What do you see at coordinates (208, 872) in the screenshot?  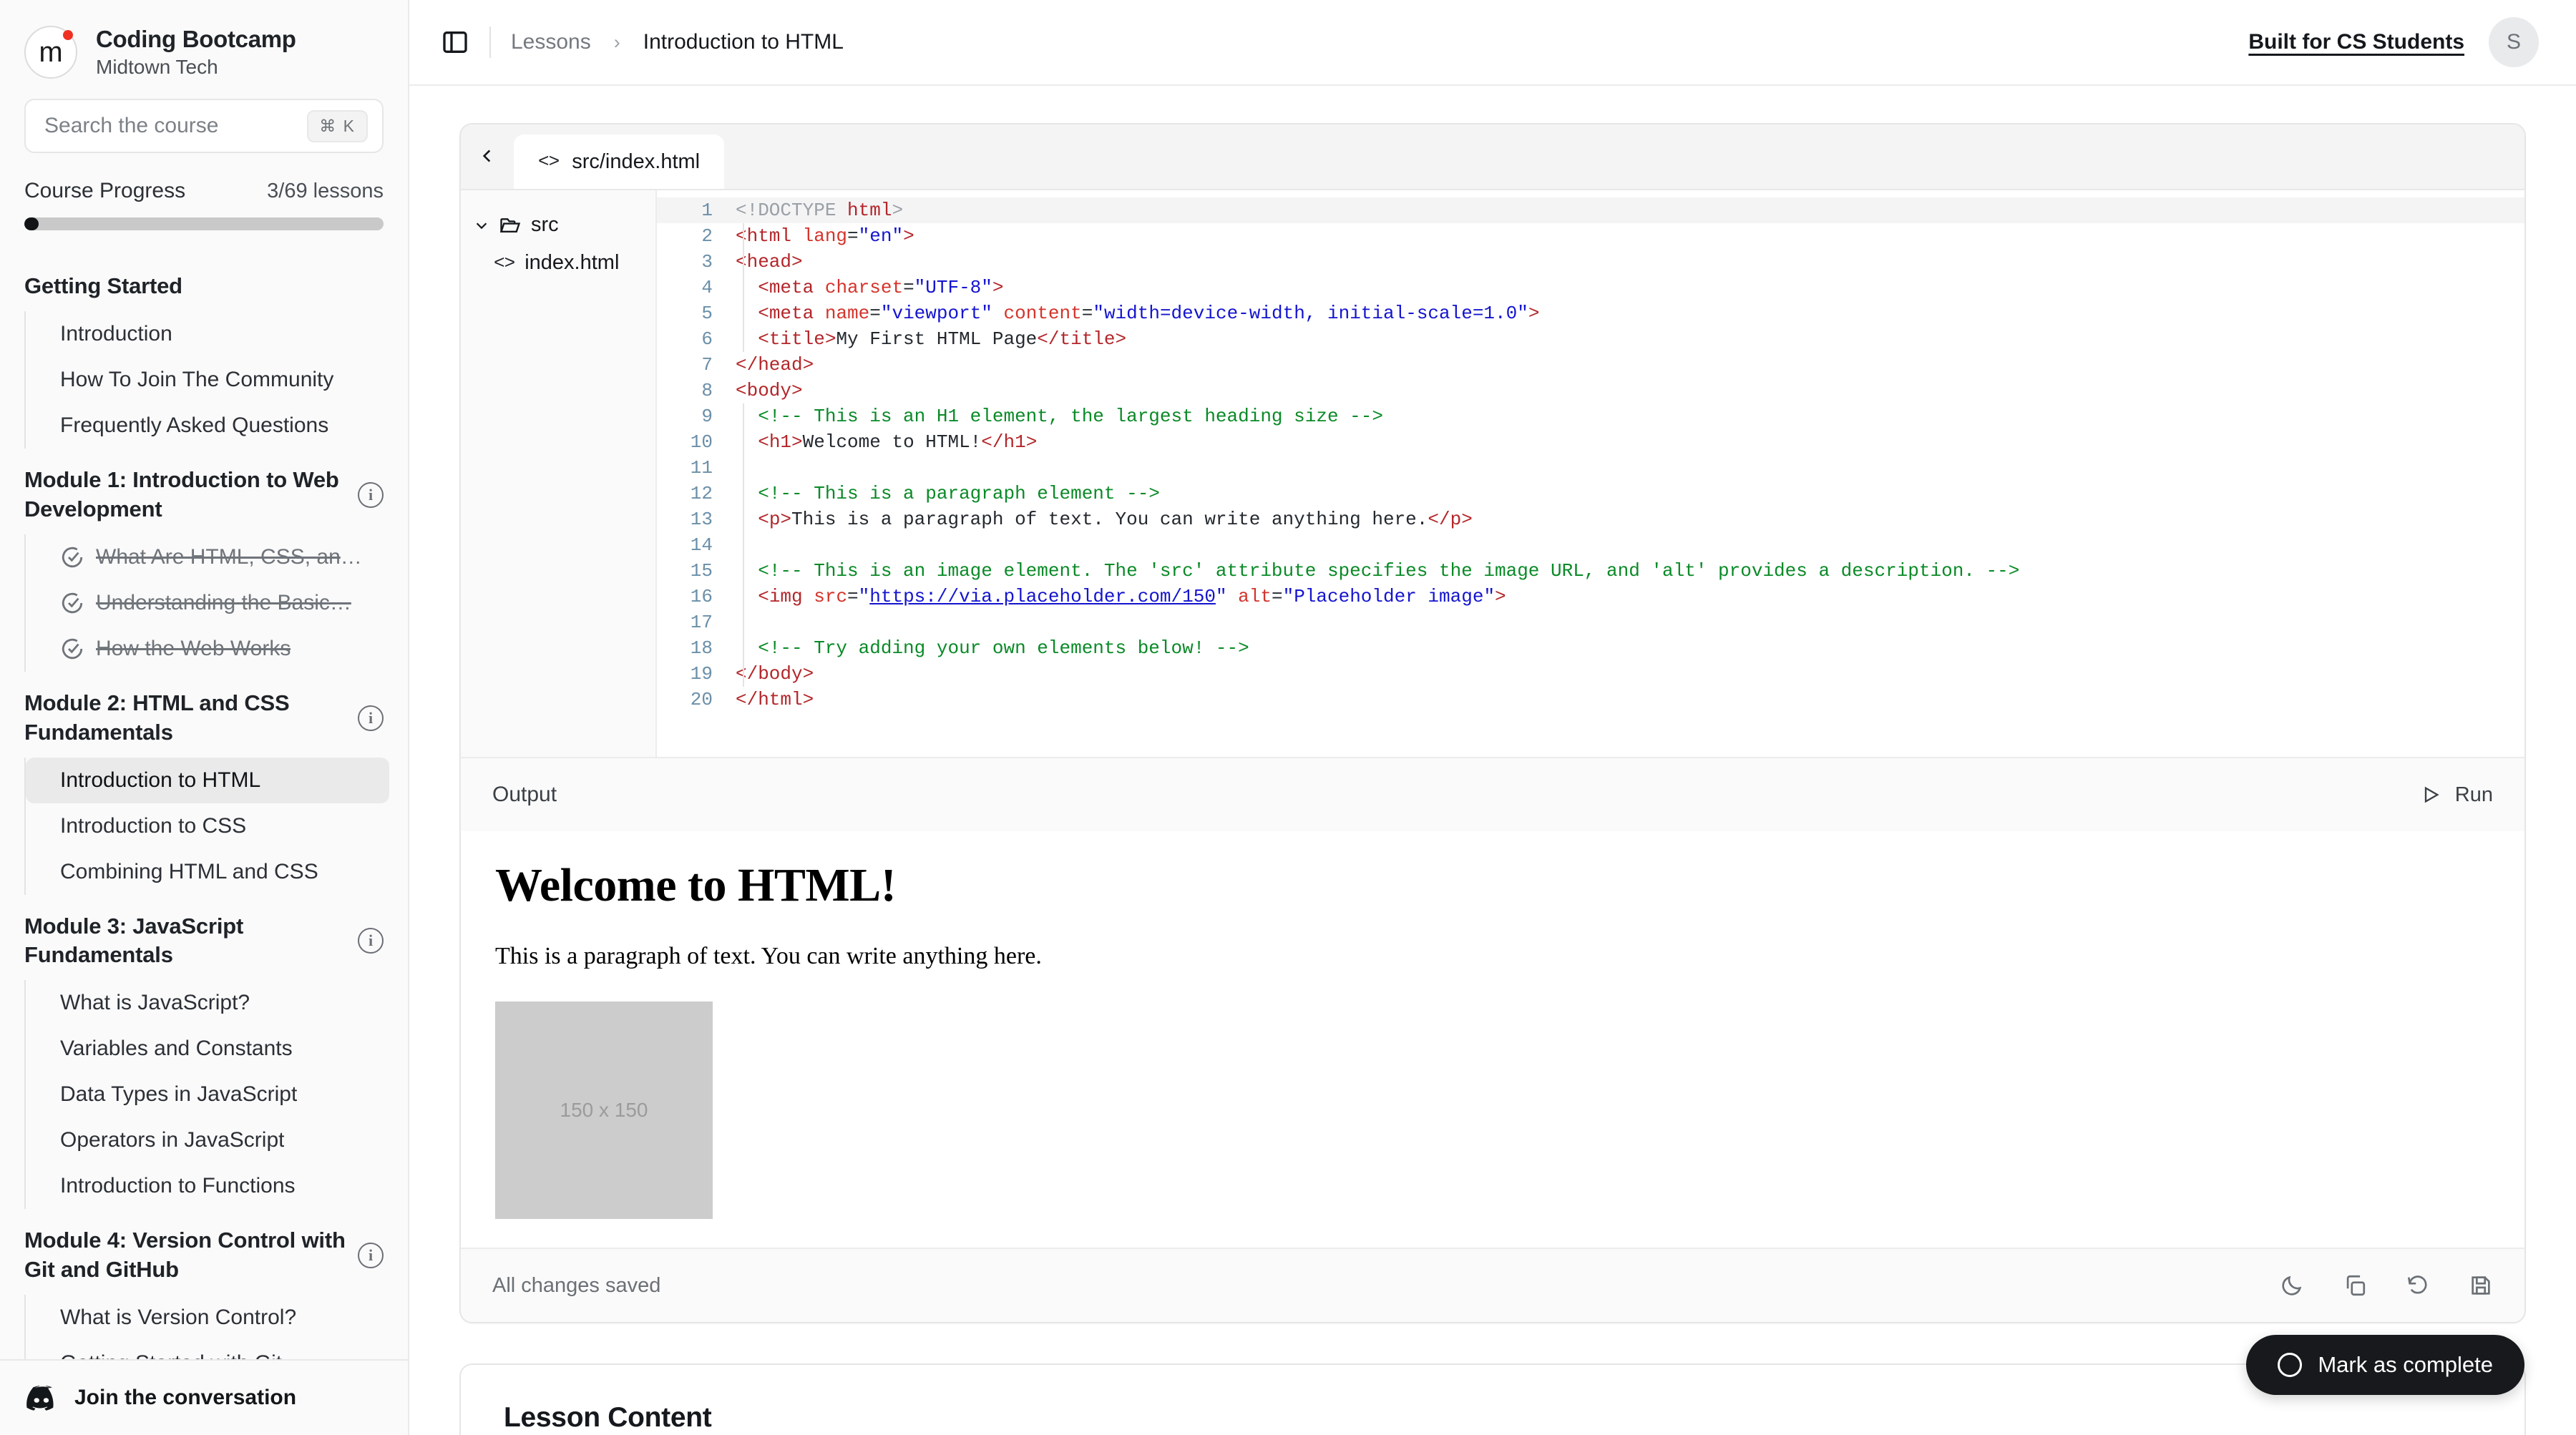 I see `sidebar-item-lesson: Combining HTML and CSS` at bounding box center [208, 872].